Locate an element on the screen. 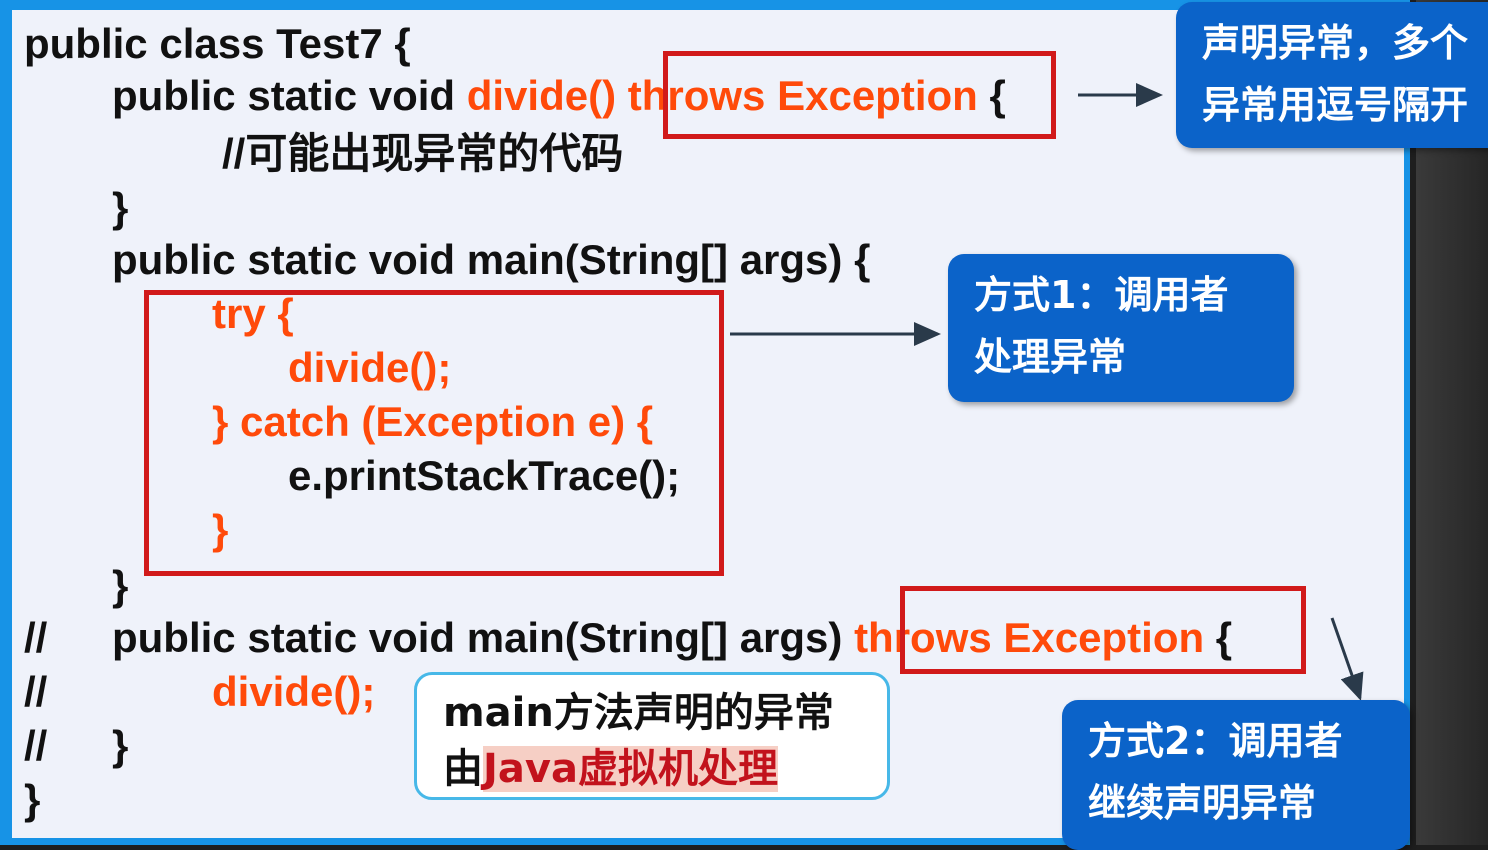 The image size is (1488, 850). way1-callout-line2: 处理异常 is located at coordinates (1050, 357).